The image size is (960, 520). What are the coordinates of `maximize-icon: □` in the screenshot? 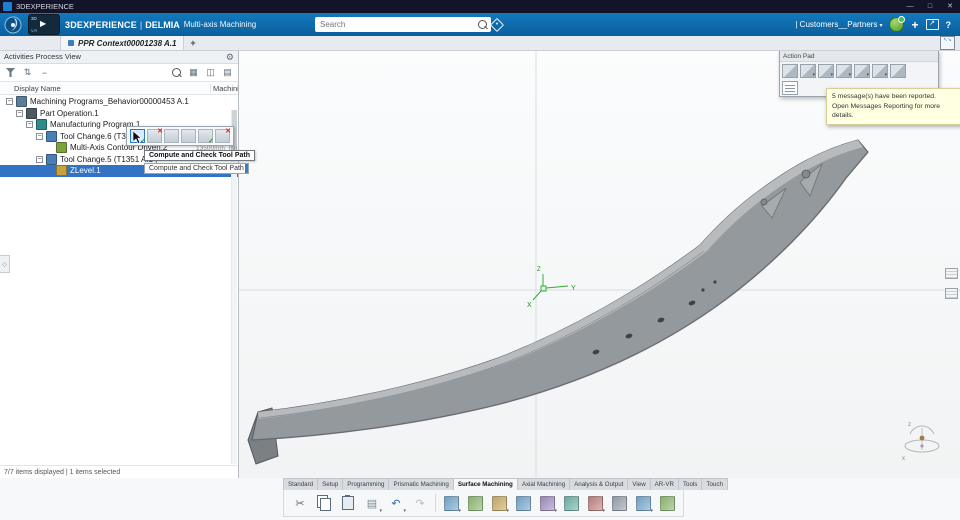 It's located at (930, 6).